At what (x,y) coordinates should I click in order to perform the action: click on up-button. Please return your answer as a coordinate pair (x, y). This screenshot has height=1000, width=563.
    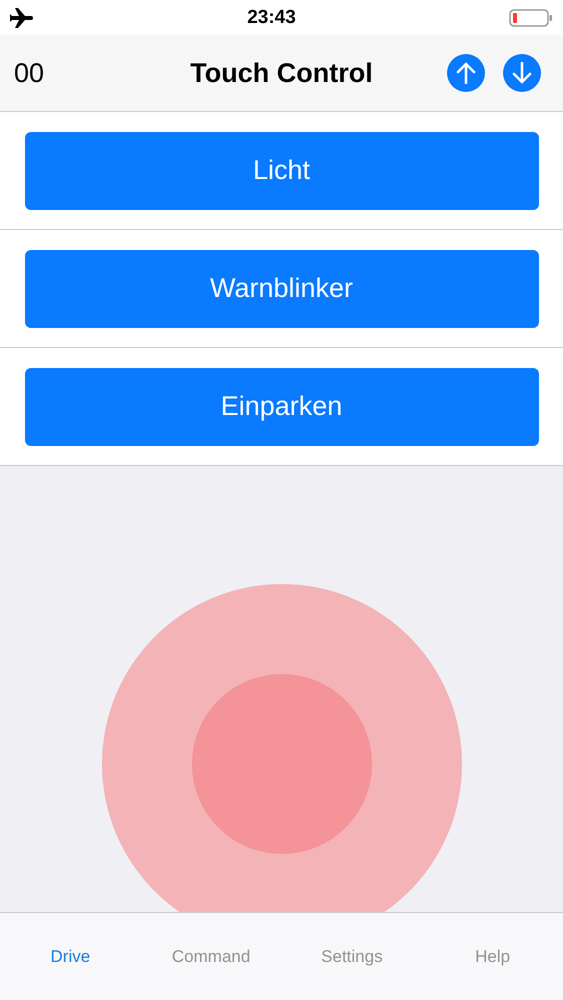
    Looking at the image, I should click on (466, 73).